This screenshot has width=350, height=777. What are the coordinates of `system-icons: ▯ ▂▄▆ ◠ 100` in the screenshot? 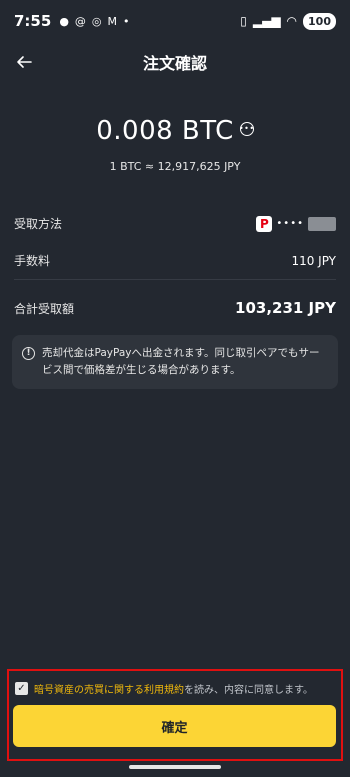 It's located at (288, 21).